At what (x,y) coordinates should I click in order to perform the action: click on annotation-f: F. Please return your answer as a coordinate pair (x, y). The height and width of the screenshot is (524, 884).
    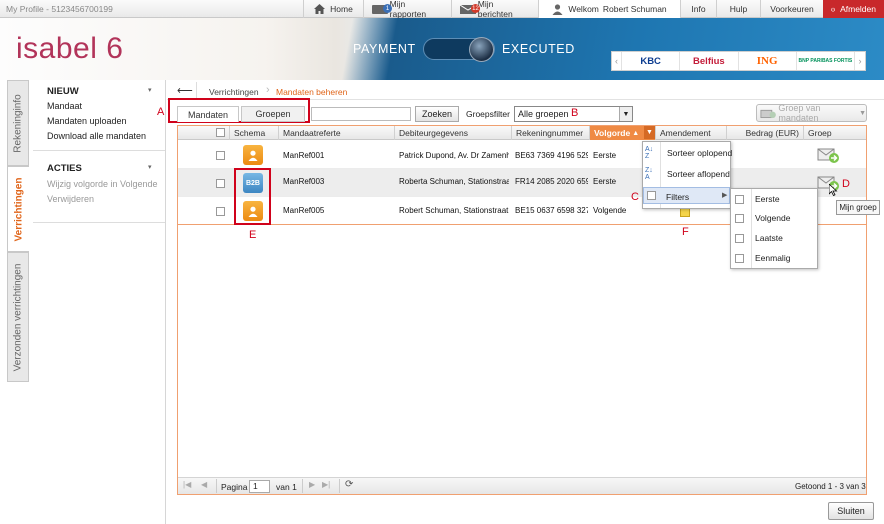
    Looking at the image, I should click on (685, 232).